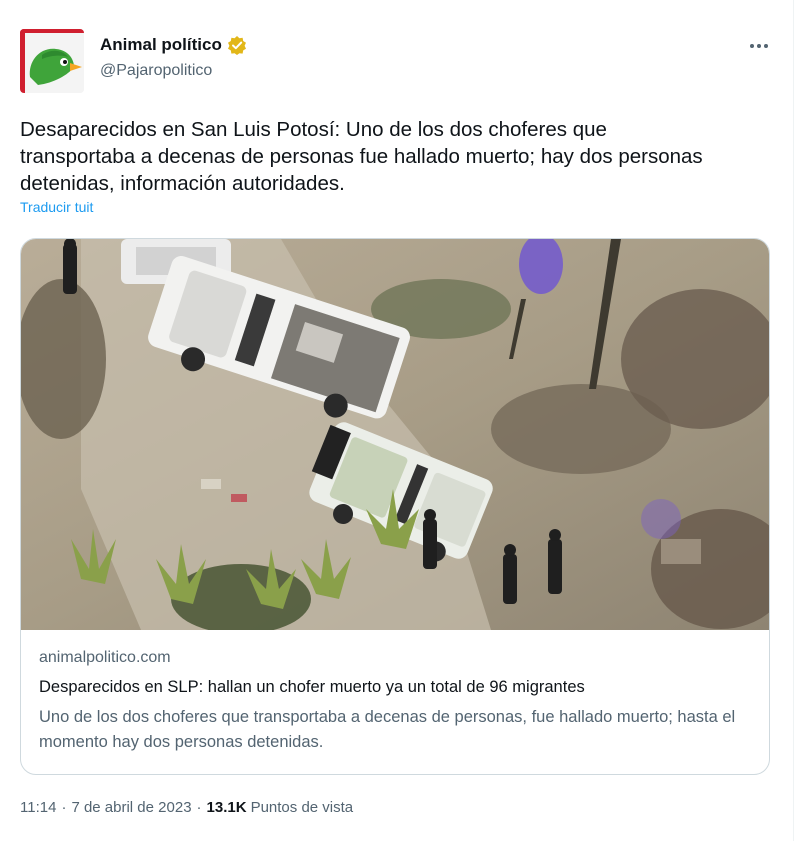  What do you see at coordinates (56, 207) in the screenshot?
I see `translate-link: Traducir tuit` at bounding box center [56, 207].